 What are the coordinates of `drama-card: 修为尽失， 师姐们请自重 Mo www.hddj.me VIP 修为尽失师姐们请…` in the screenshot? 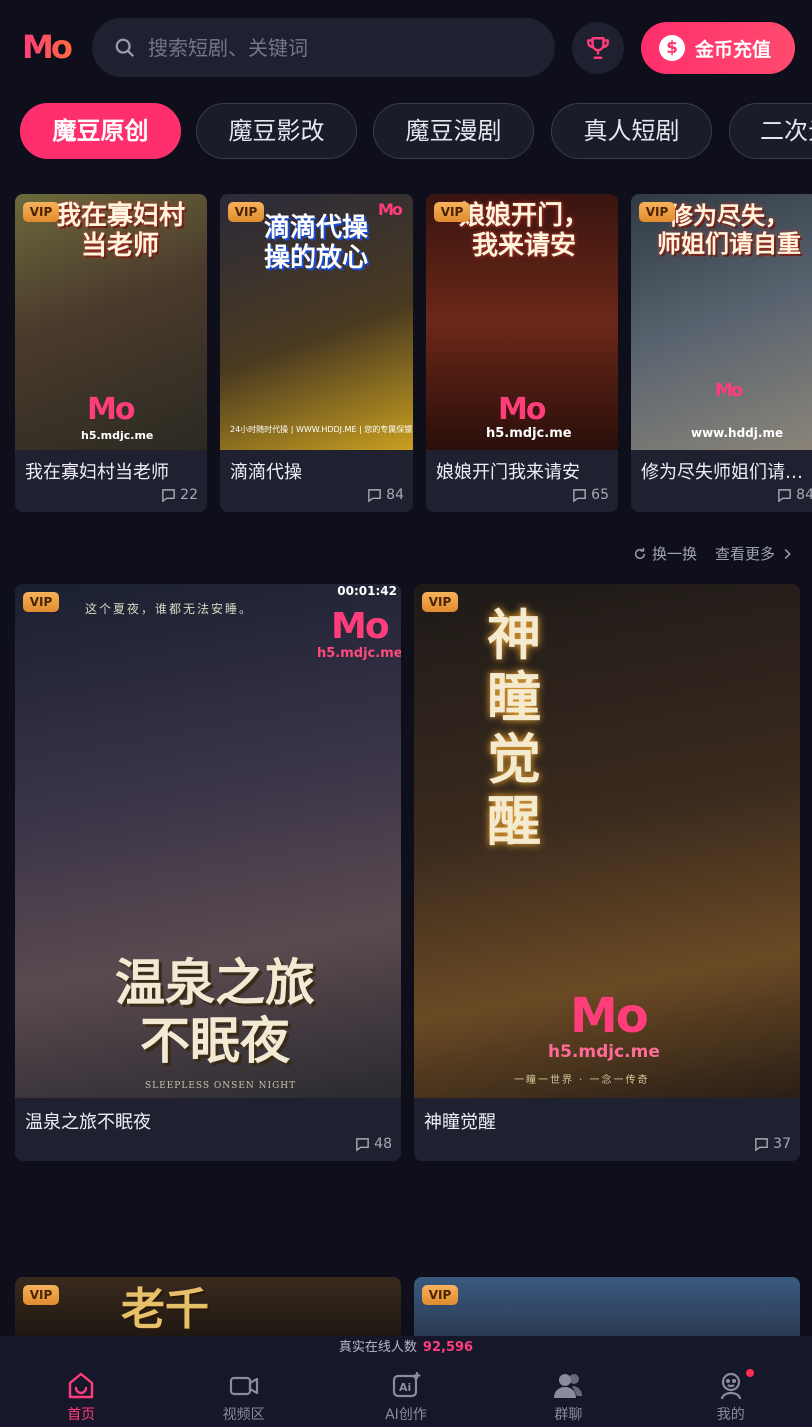 It's located at (721, 353).